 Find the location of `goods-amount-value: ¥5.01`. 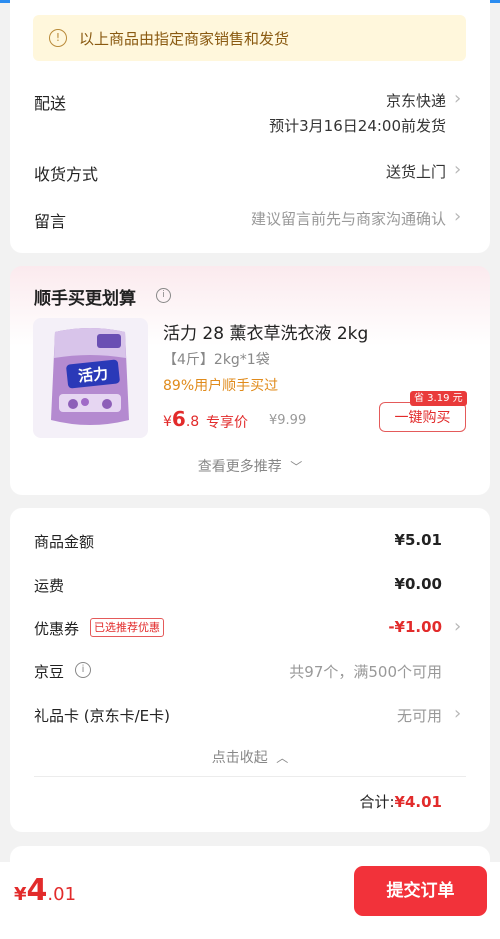

goods-amount-value: ¥5.01 is located at coordinates (418, 540).